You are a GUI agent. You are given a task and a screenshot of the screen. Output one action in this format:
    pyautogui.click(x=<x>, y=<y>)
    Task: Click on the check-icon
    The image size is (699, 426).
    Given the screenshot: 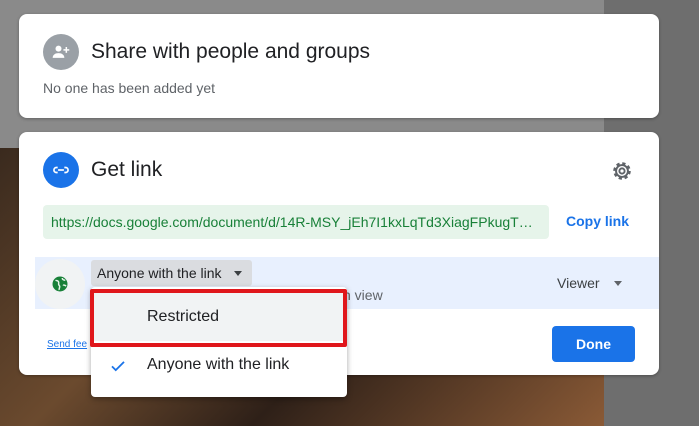 What is the action you would take?
    pyautogui.click(x=118, y=366)
    